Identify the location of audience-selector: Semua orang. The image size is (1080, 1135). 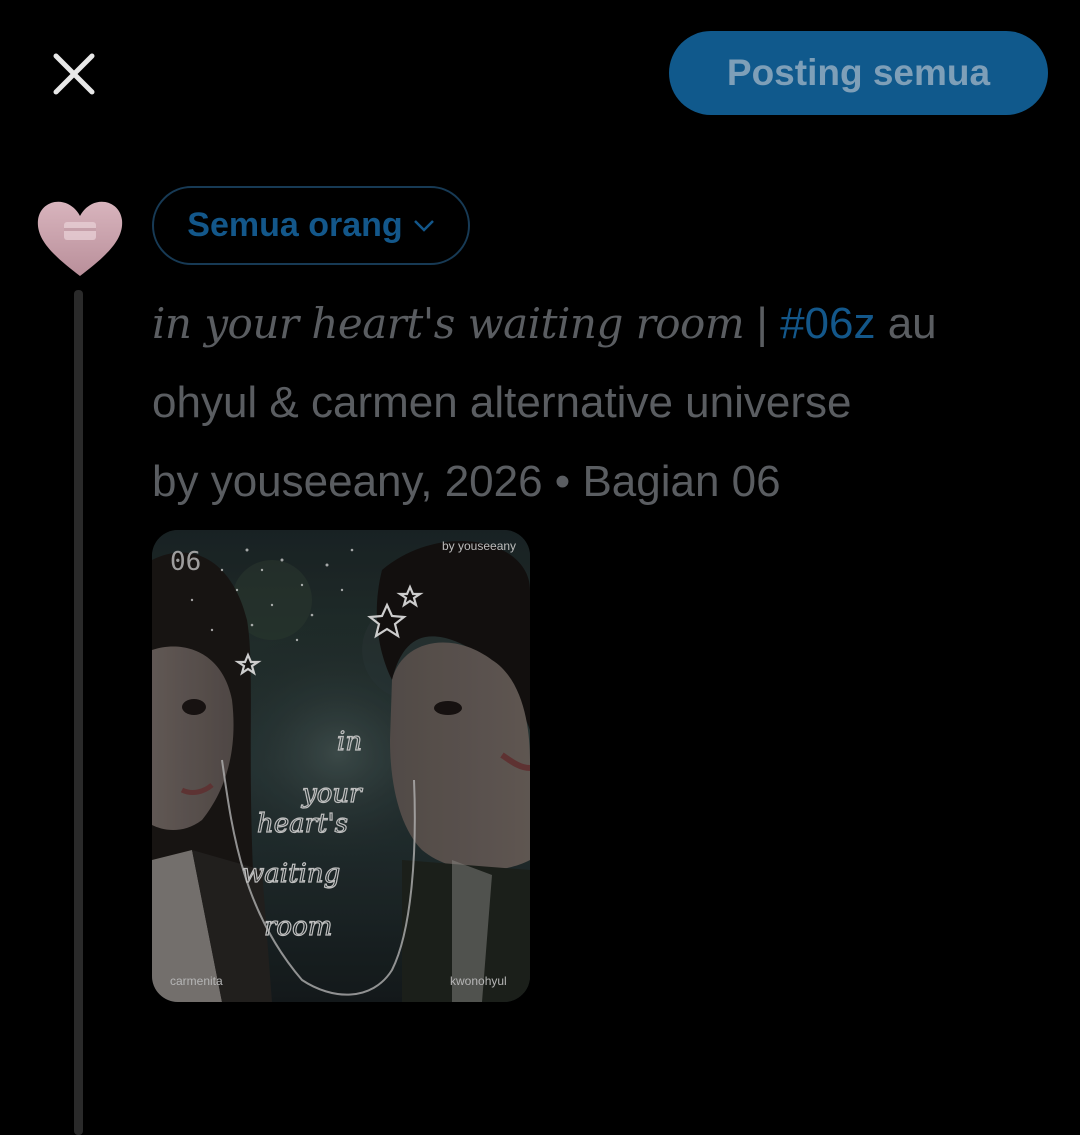
(311, 225).